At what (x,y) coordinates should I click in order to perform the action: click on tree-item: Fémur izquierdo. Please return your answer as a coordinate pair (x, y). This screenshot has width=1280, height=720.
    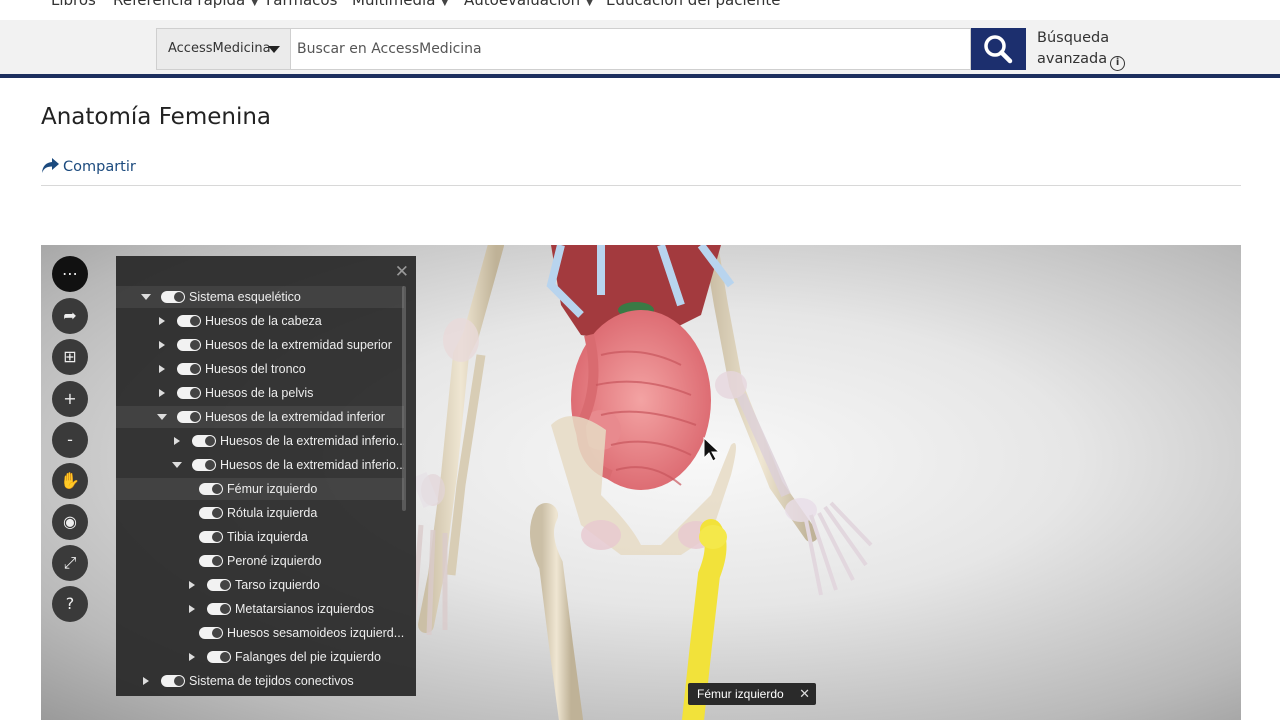
    Looking at the image, I should click on (260, 489).